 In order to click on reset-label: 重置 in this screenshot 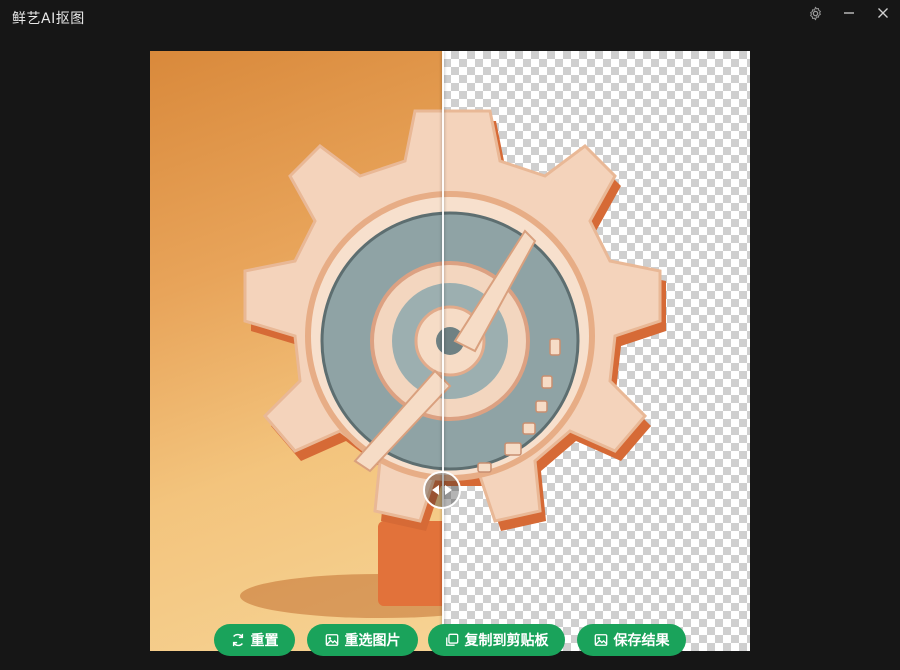, I will do `click(264, 641)`.